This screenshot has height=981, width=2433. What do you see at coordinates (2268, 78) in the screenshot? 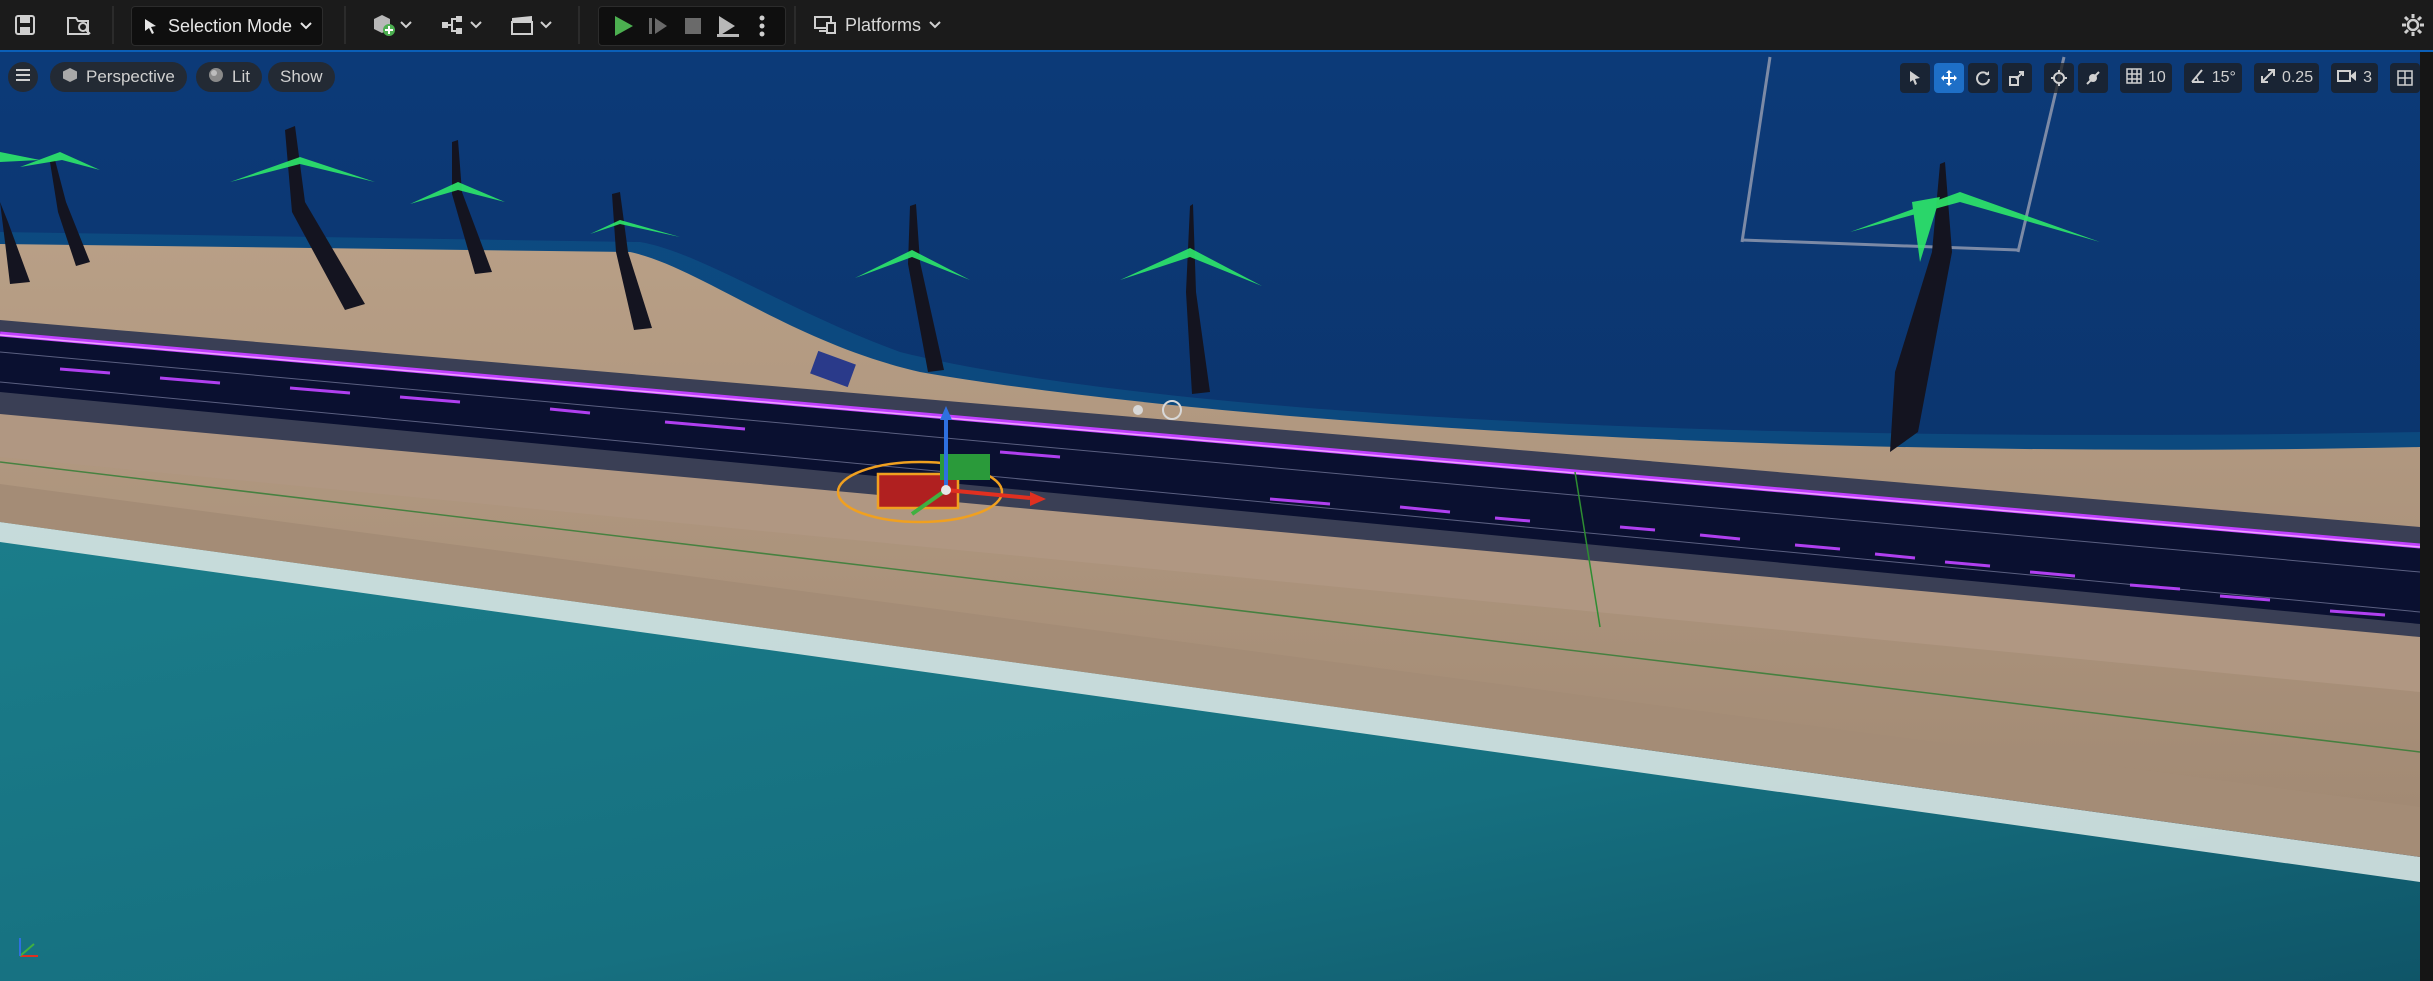
I see `scale-snap-icon` at bounding box center [2268, 78].